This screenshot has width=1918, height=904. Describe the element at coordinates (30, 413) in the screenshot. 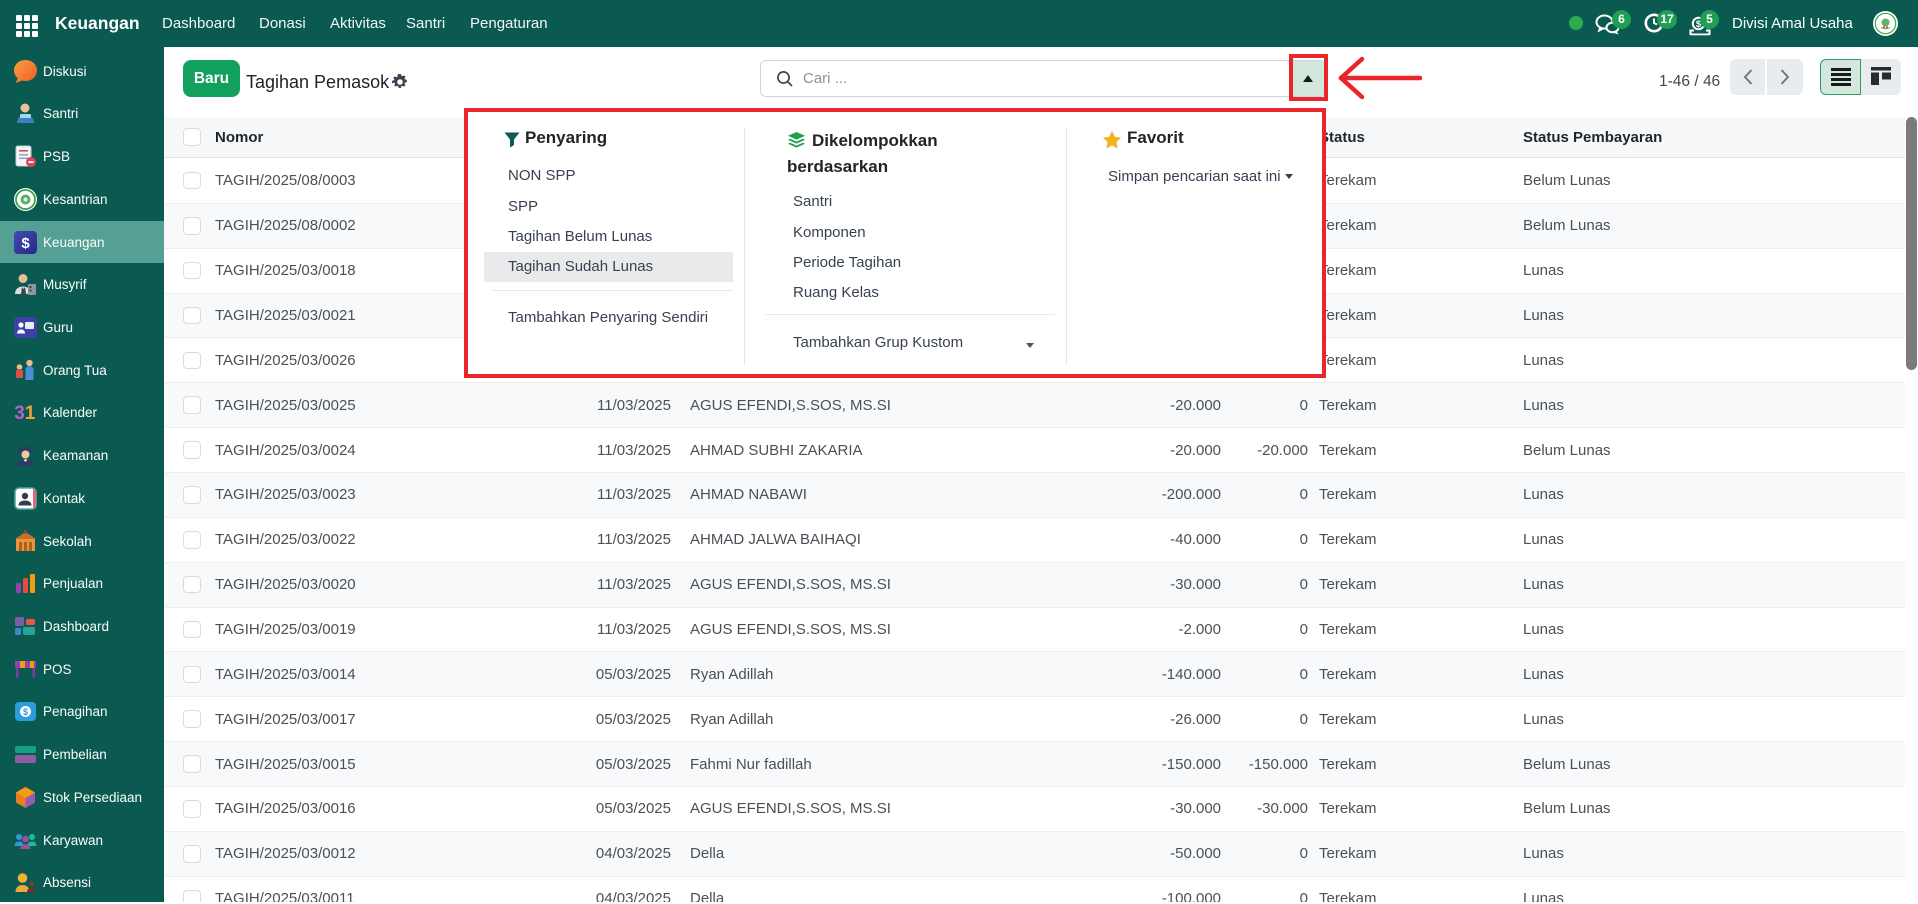

I see `svg-text: 1` at that location.